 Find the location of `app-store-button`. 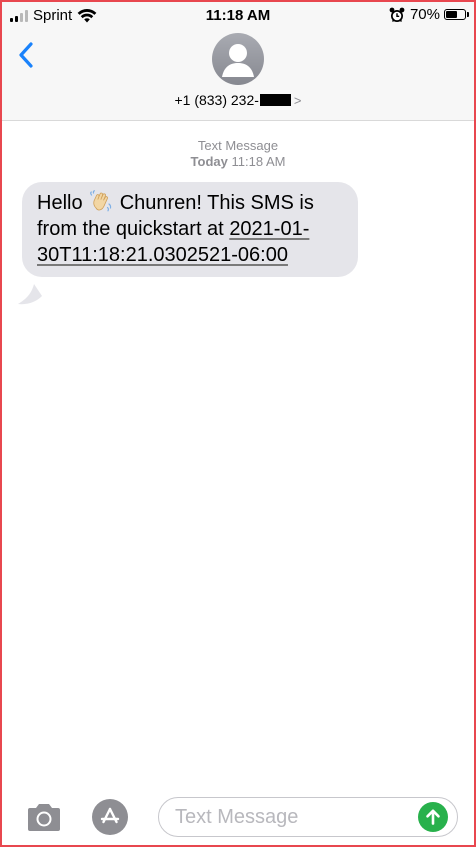

app-store-button is located at coordinates (110, 817).